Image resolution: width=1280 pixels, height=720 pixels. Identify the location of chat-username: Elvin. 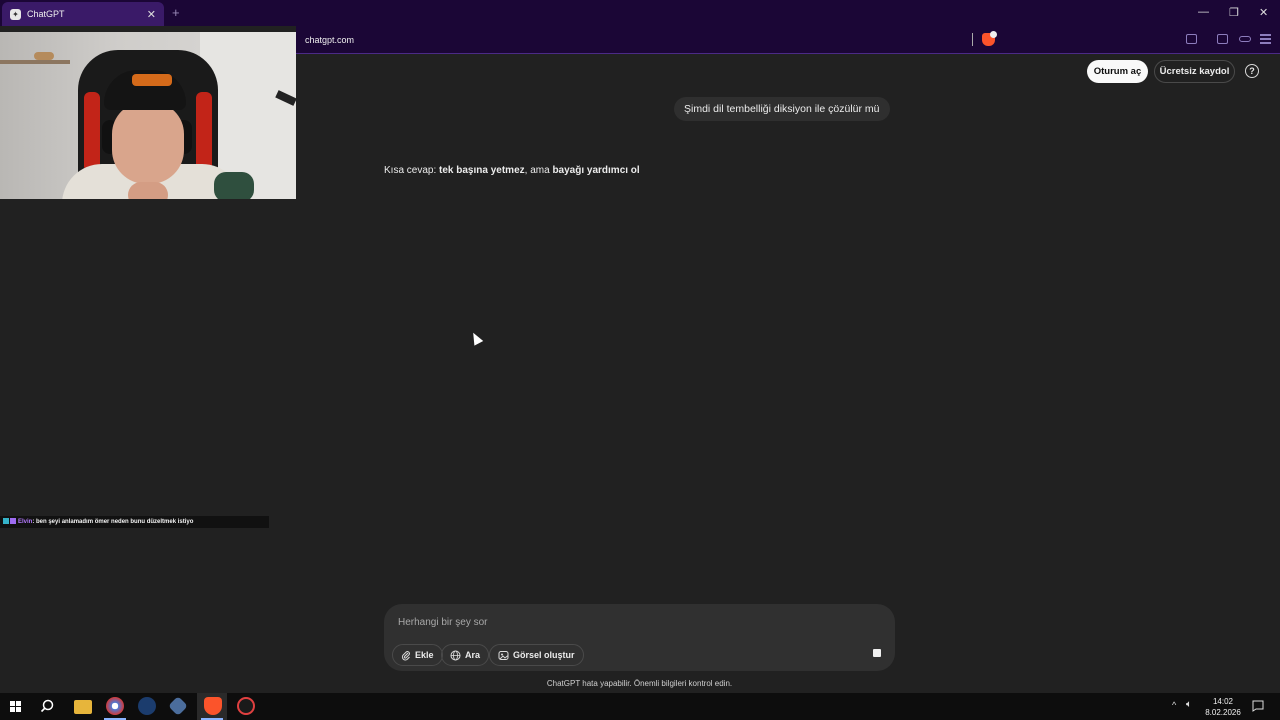
(25, 522).